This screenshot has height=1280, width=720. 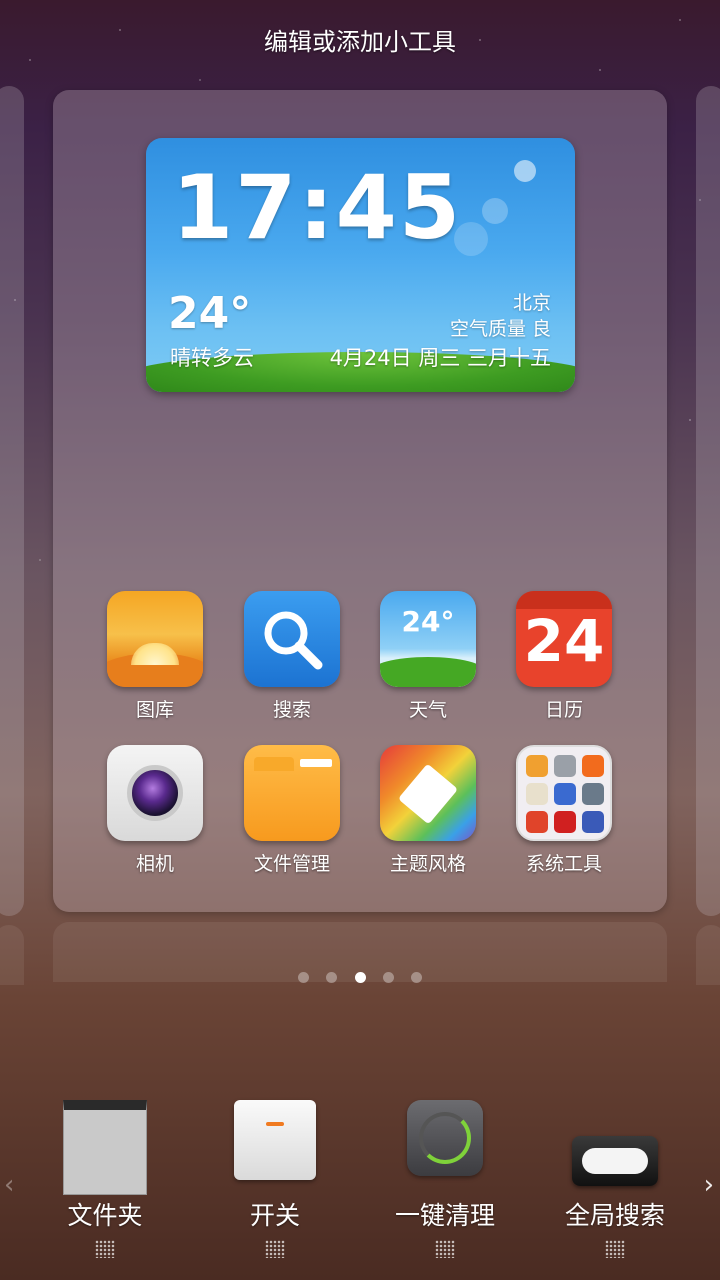 I want to click on clean-widget-thumb, so click(x=445, y=1138).